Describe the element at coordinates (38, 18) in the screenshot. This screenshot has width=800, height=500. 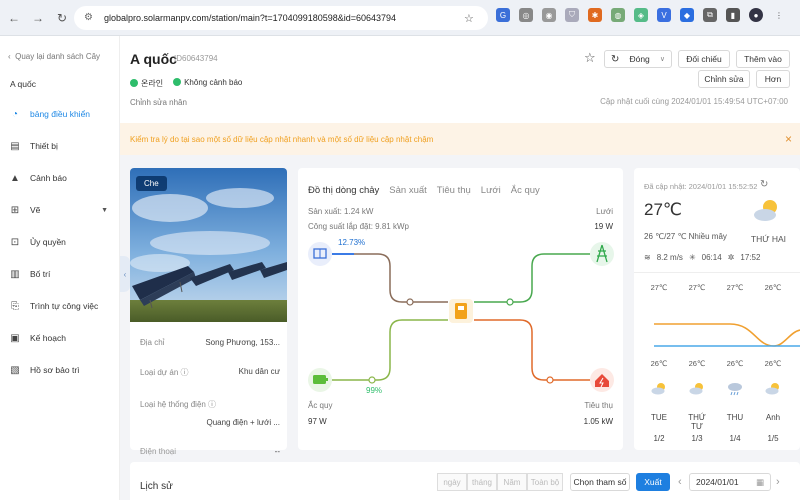
I see `forward-arrow-icon: →` at that location.